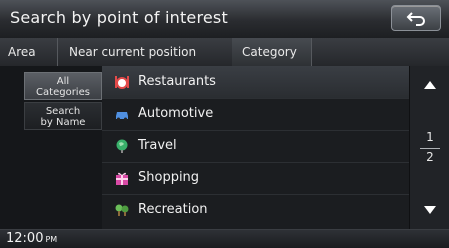 This screenshot has width=449, height=248. Describe the element at coordinates (63, 81) in the screenshot. I see `all-categories-line1: All` at that location.